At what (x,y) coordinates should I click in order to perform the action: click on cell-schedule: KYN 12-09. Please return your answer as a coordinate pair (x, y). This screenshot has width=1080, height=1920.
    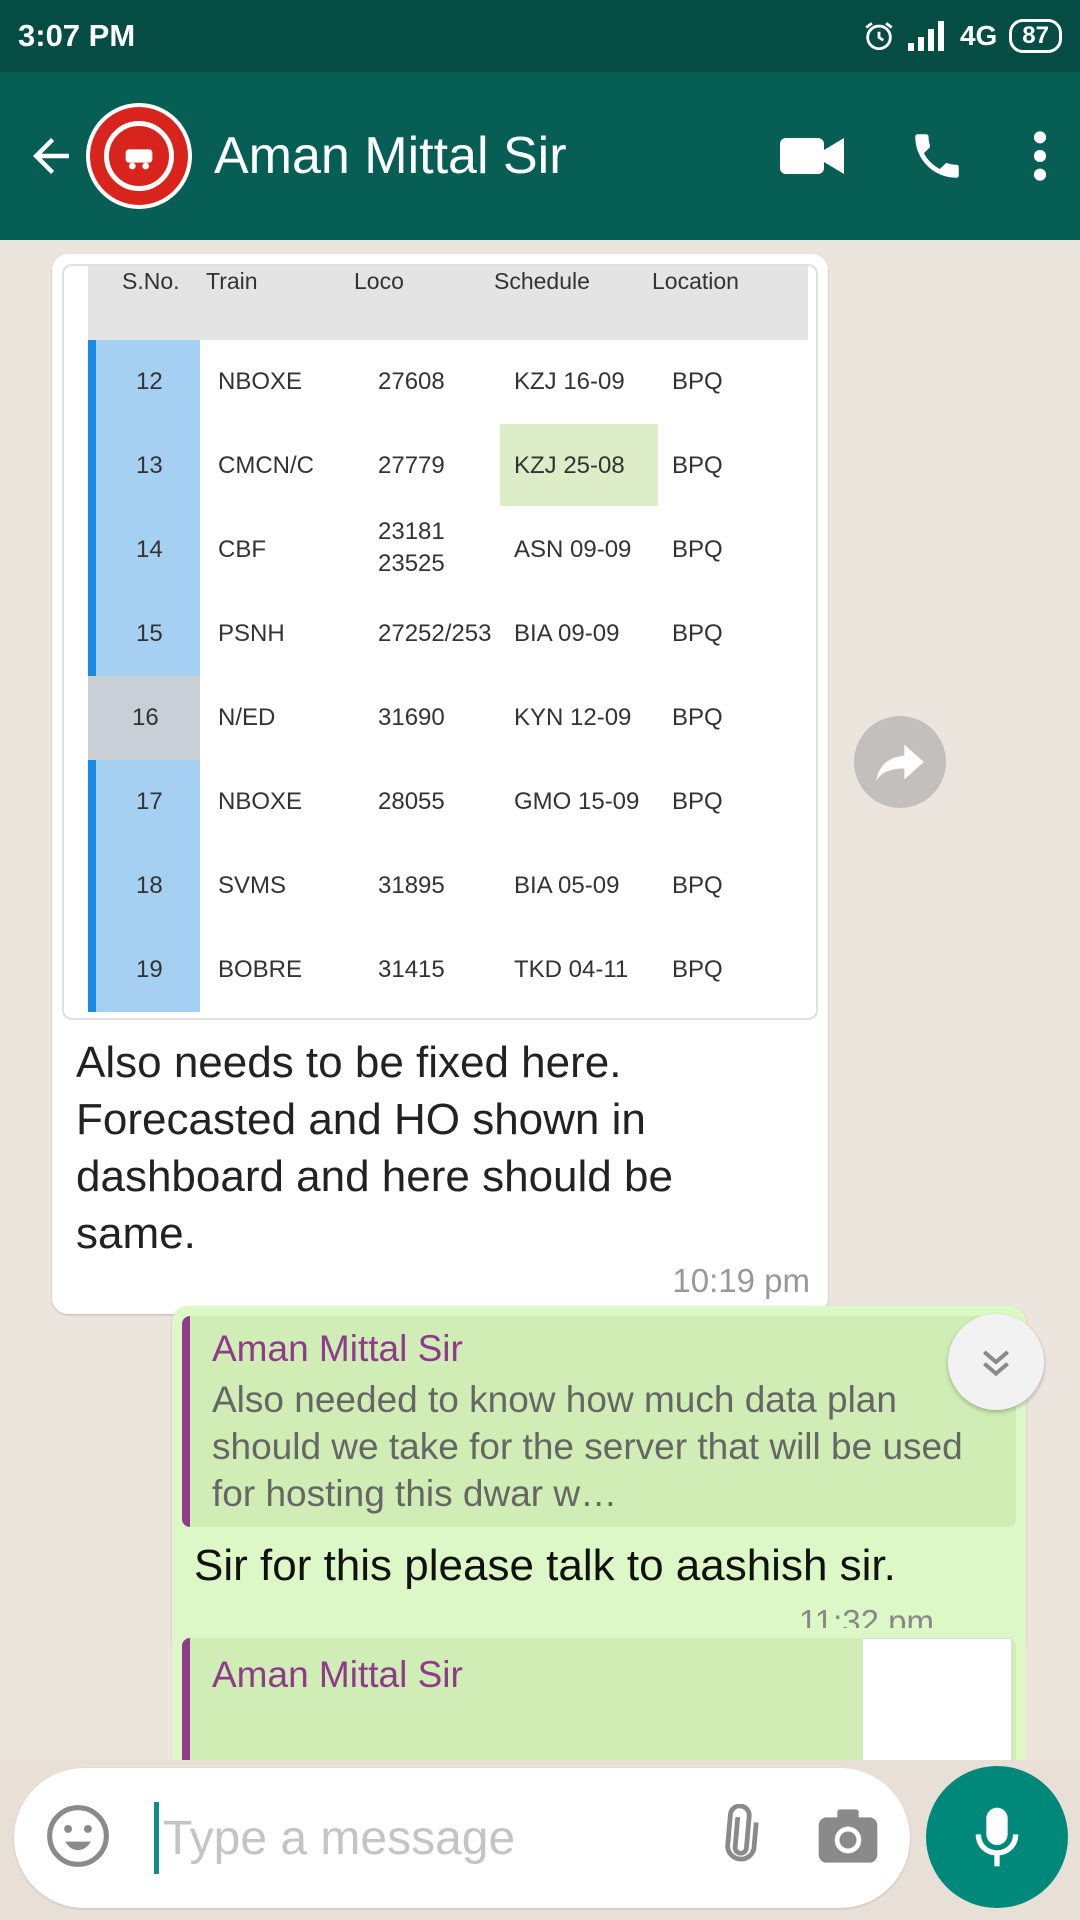
    Looking at the image, I should click on (573, 717).